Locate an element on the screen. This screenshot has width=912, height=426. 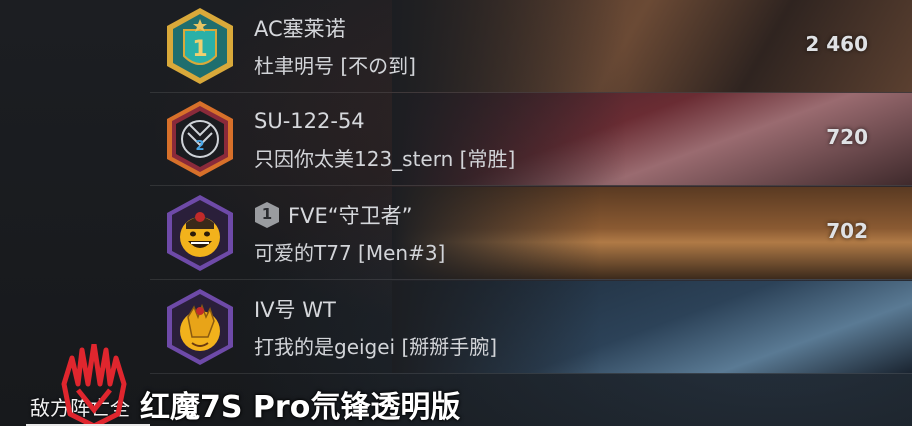
facepalm-emblem-icon is located at coordinates (200, 327).